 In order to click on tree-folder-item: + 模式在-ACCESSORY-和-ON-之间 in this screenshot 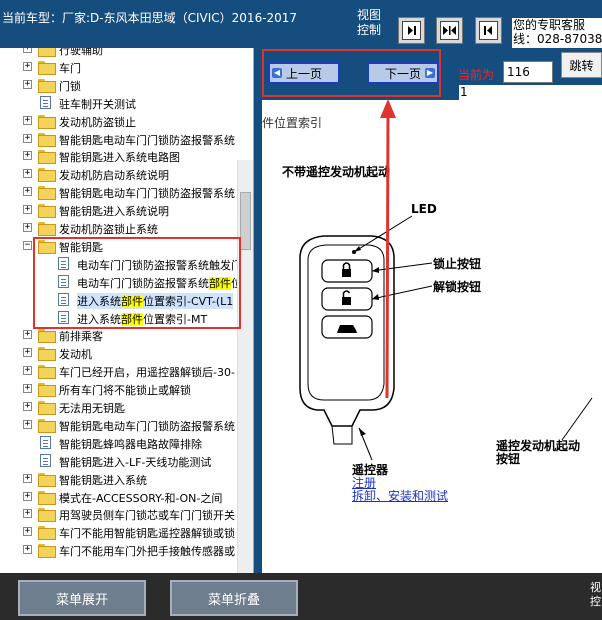, I will do `click(118, 497)`.